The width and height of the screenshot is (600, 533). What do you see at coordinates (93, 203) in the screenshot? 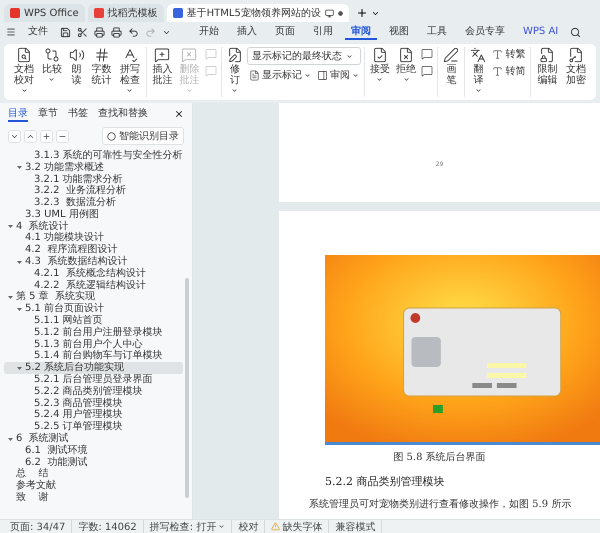
I see `toc-item: 3.2.3 数据流分析` at bounding box center [93, 203].